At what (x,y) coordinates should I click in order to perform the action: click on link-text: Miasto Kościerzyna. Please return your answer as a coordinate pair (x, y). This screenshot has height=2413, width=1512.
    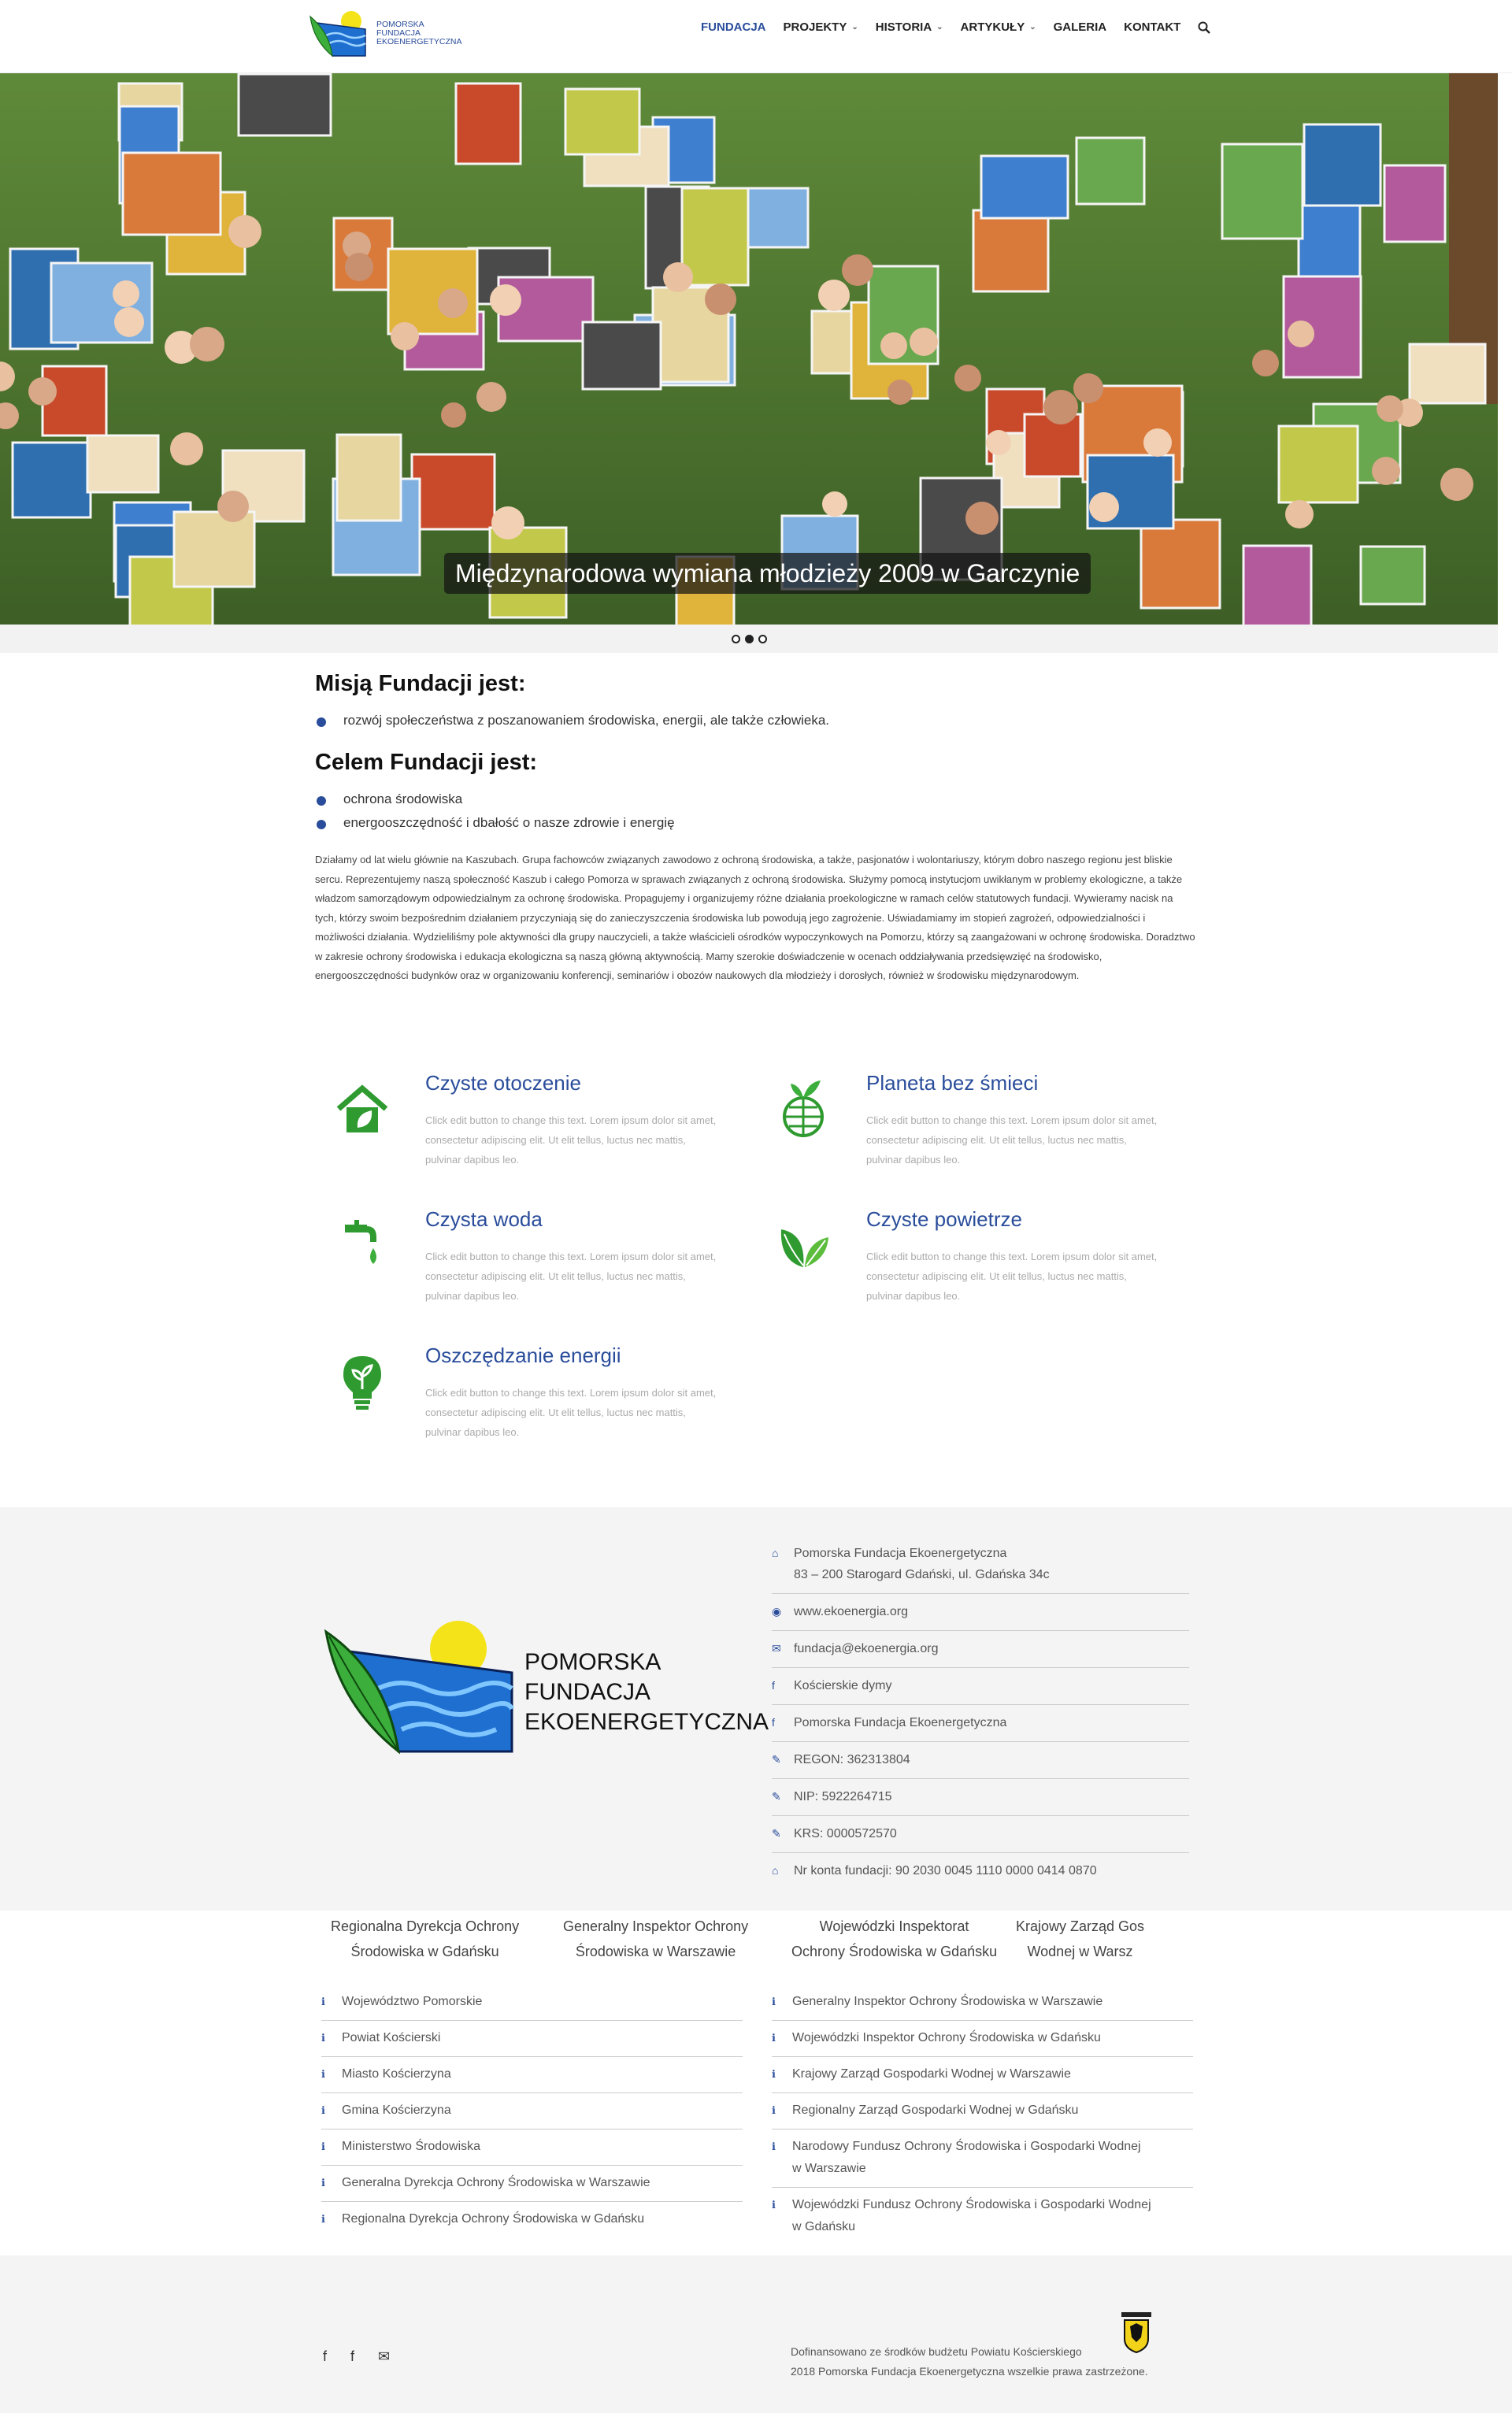
    Looking at the image, I should click on (396, 2074).